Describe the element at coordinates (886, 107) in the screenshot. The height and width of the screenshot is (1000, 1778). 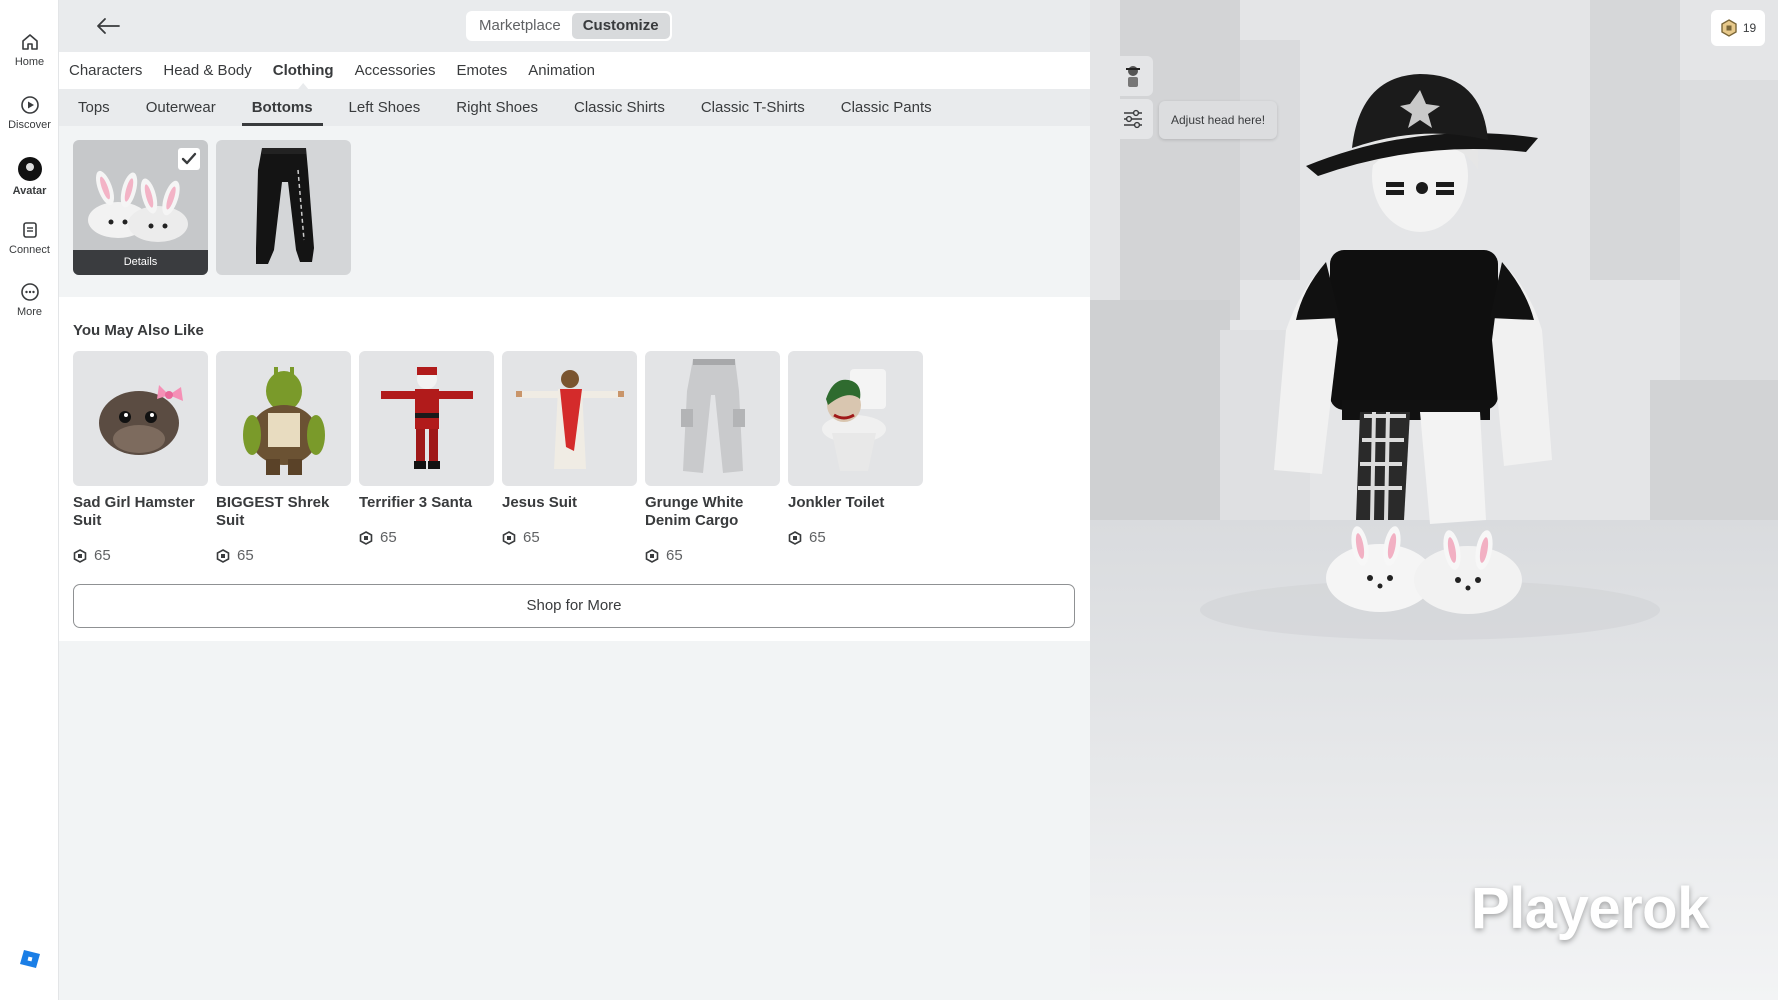
I see `subtab-classic-pants: Classic Pants` at that location.